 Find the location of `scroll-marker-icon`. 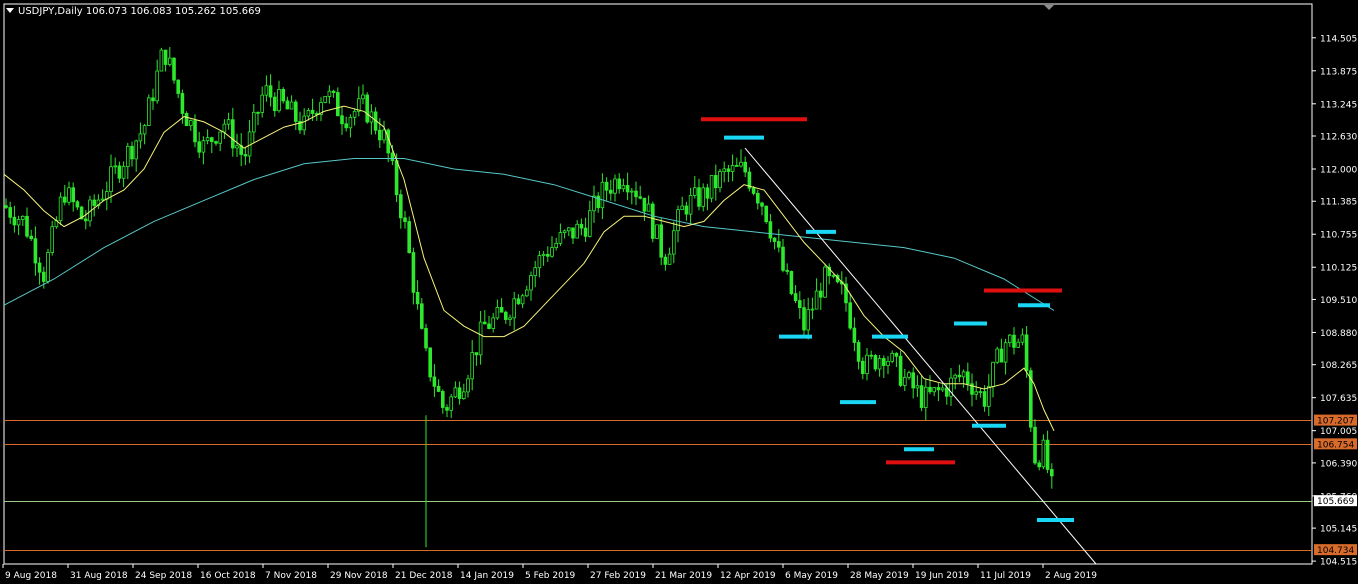

scroll-marker-icon is located at coordinates (1049, 7).